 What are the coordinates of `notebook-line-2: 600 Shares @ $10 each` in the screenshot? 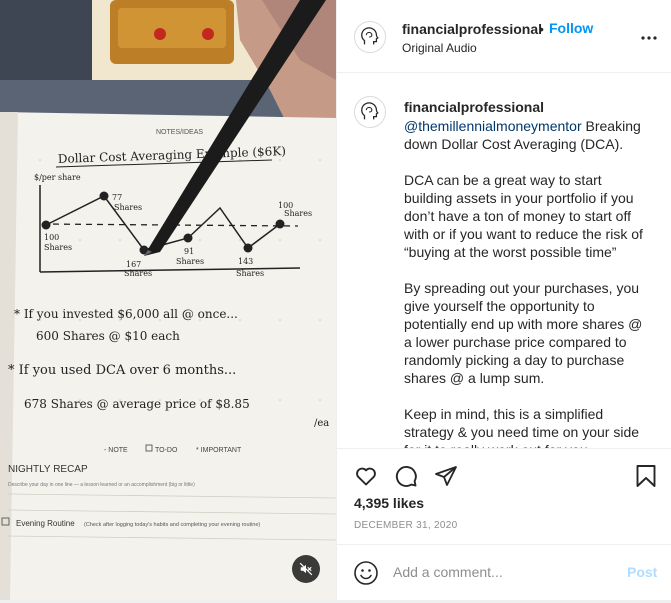 It's located at (108, 336).